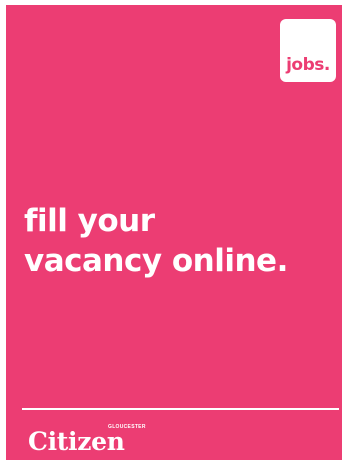 The width and height of the screenshot is (346, 464). Describe the element at coordinates (156, 241) in the screenshot. I see `headline: fill your vacancy online.` at that location.